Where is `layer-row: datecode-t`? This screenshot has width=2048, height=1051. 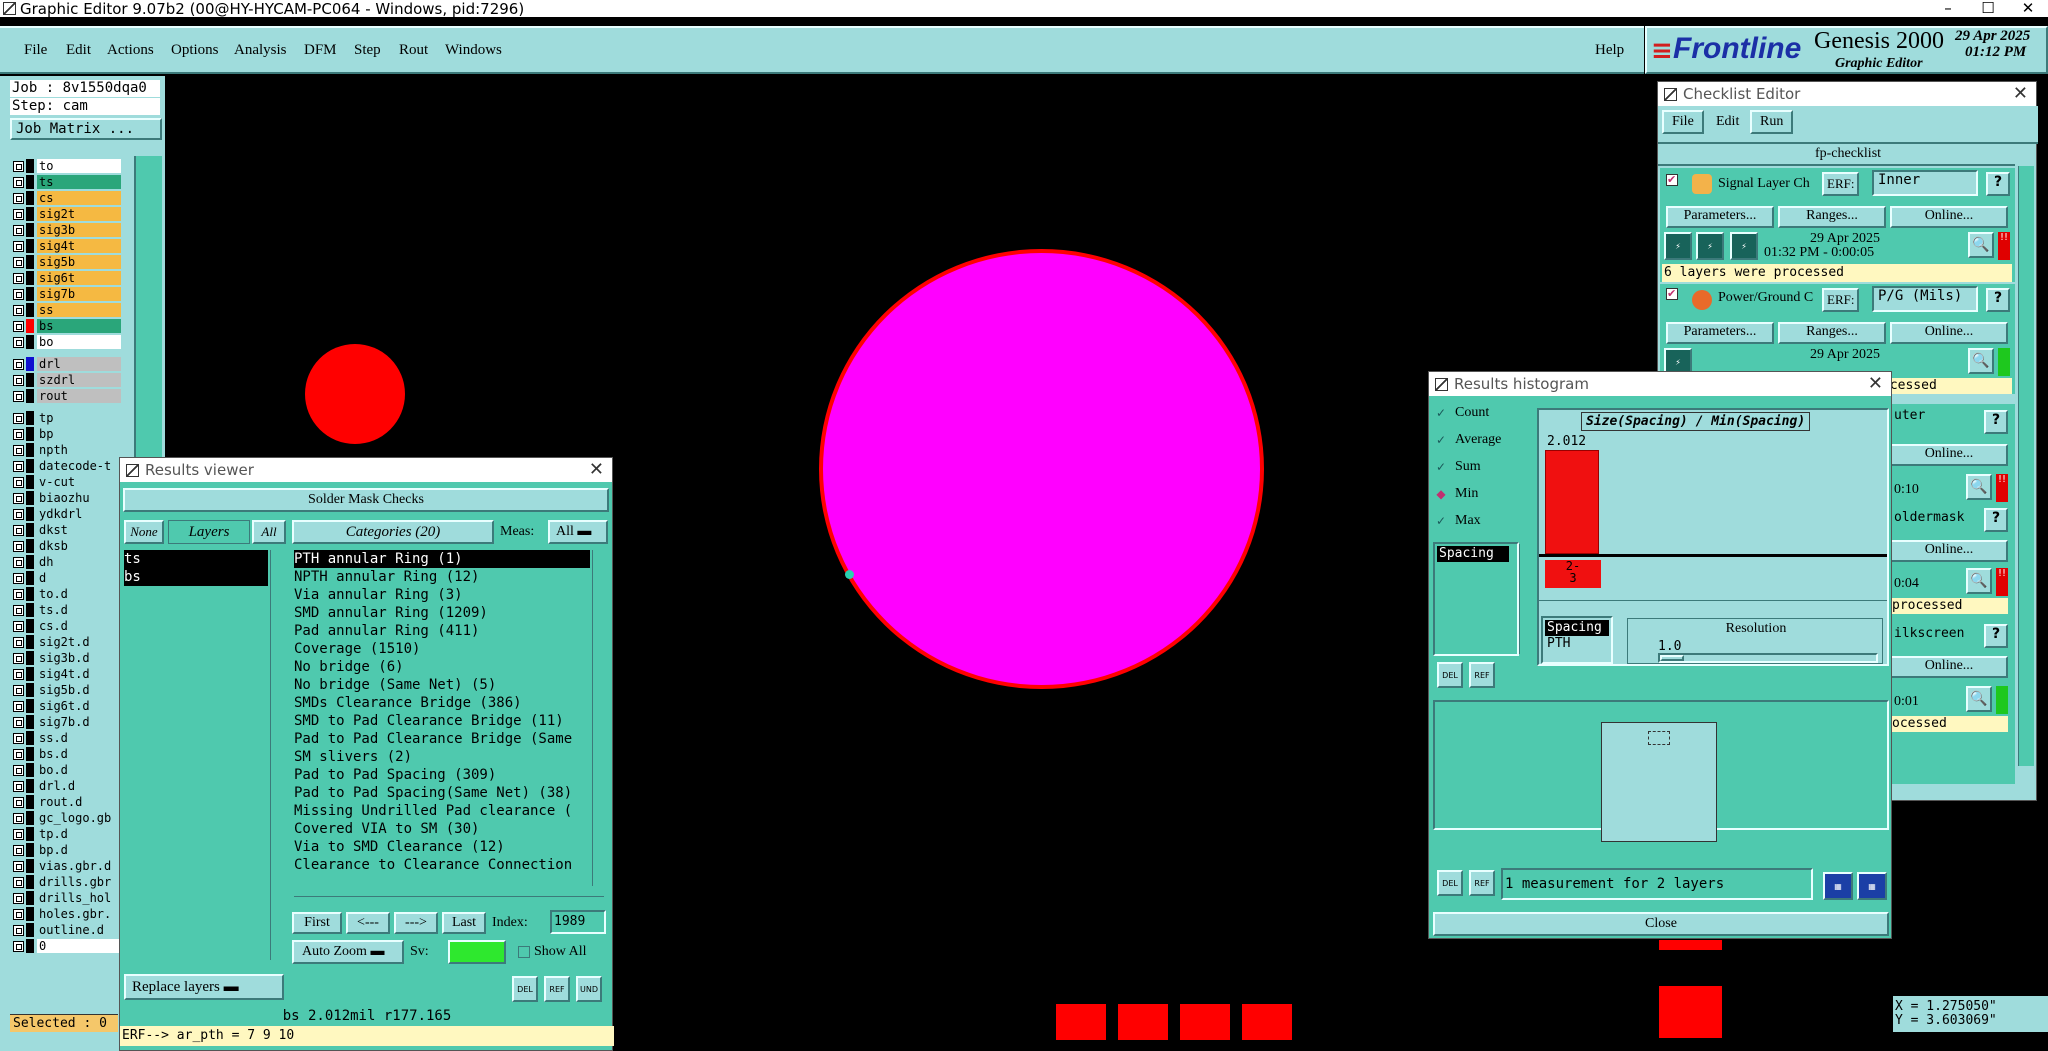
layer-row: datecode-t is located at coordinates (67, 466).